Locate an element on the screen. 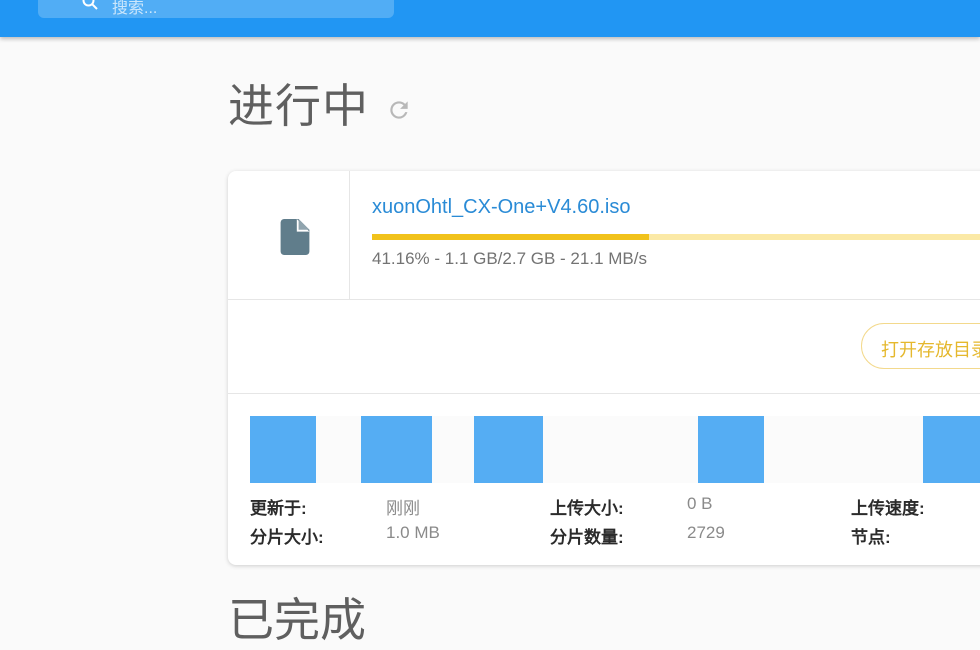  open-folder-button: 打开存放目录 is located at coordinates (920, 346).